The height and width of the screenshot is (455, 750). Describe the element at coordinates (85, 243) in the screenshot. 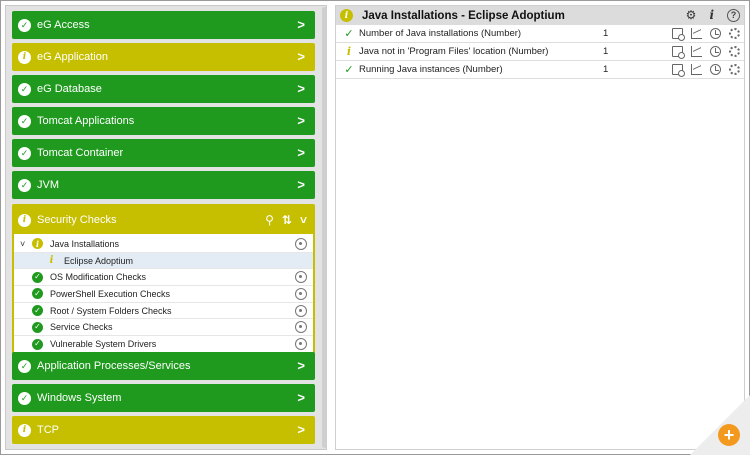

I see `test-label: Java Installations` at that location.